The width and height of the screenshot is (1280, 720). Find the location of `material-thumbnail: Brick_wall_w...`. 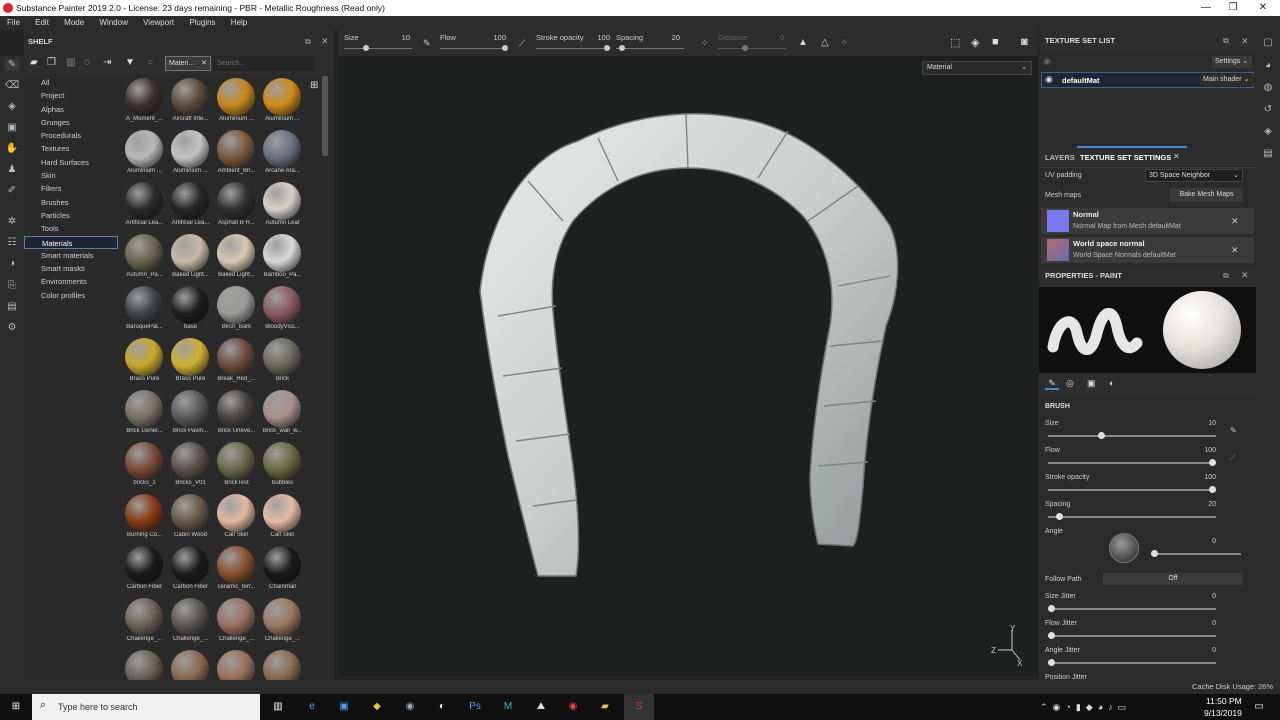

material-thumbnail: Brick_wall_w... is located at coordinates (282, 414).